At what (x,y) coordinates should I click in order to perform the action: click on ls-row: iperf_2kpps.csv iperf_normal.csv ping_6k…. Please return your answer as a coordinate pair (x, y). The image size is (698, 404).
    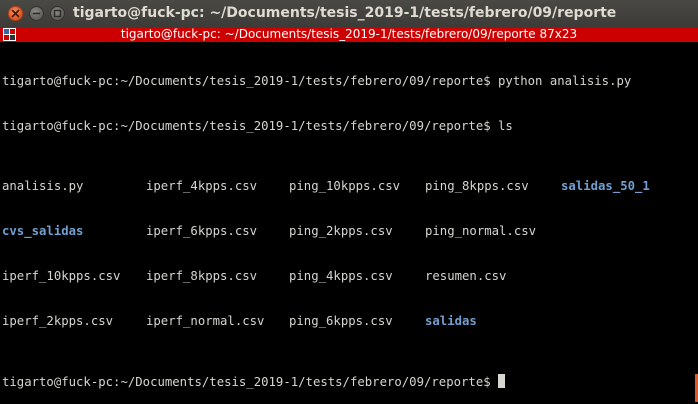
    Looking at the image, I should click on (349, 321).